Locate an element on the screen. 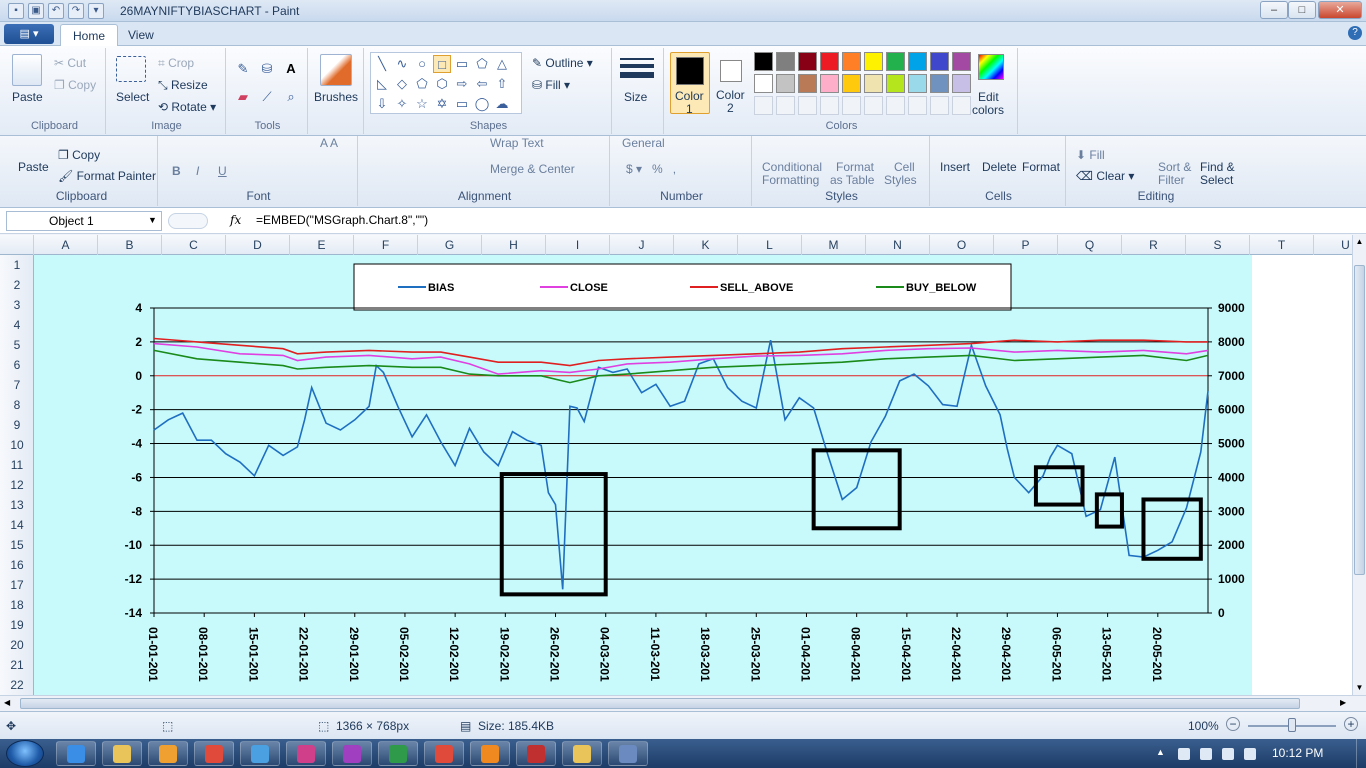  fill-bucket-icon: ⛁ is located at coordinates (267, 69).